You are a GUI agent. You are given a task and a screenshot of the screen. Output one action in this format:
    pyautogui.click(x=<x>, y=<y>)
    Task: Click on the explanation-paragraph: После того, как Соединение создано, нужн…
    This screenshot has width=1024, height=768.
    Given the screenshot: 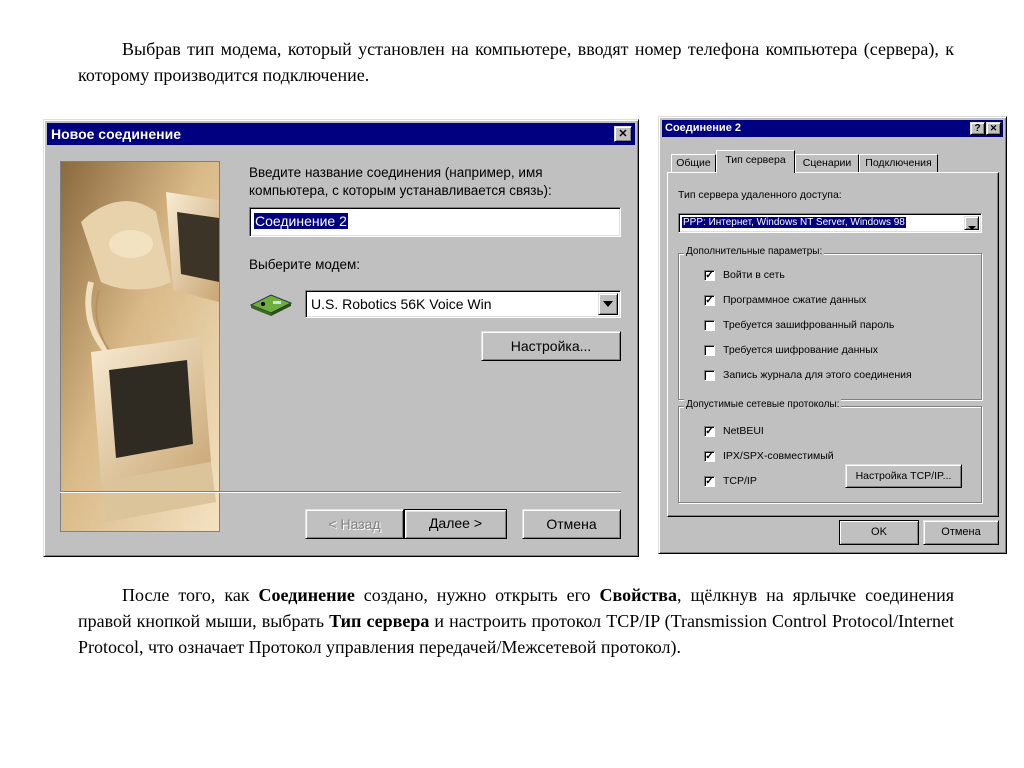 What is the action you would take?
    pyautogui.click(x=516, y=621)
    